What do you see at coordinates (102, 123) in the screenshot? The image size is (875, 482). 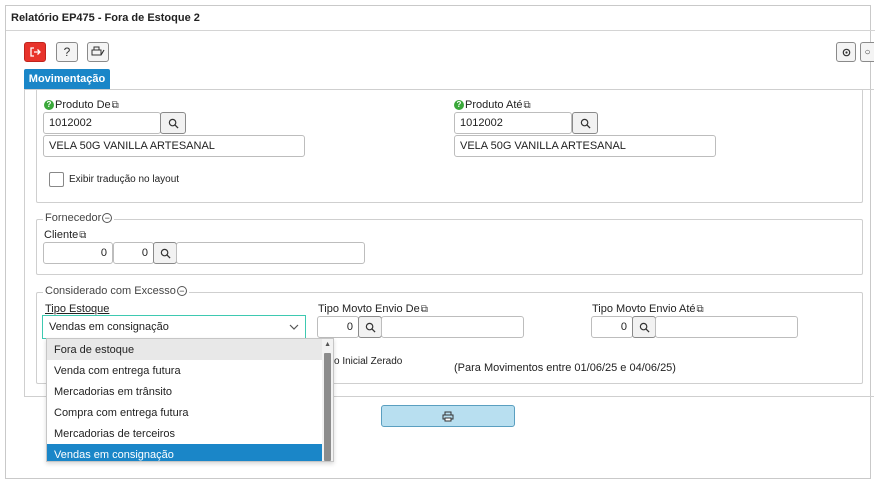 I see `produto-de-code-input: 1012002` at bounding box center [102, 123].